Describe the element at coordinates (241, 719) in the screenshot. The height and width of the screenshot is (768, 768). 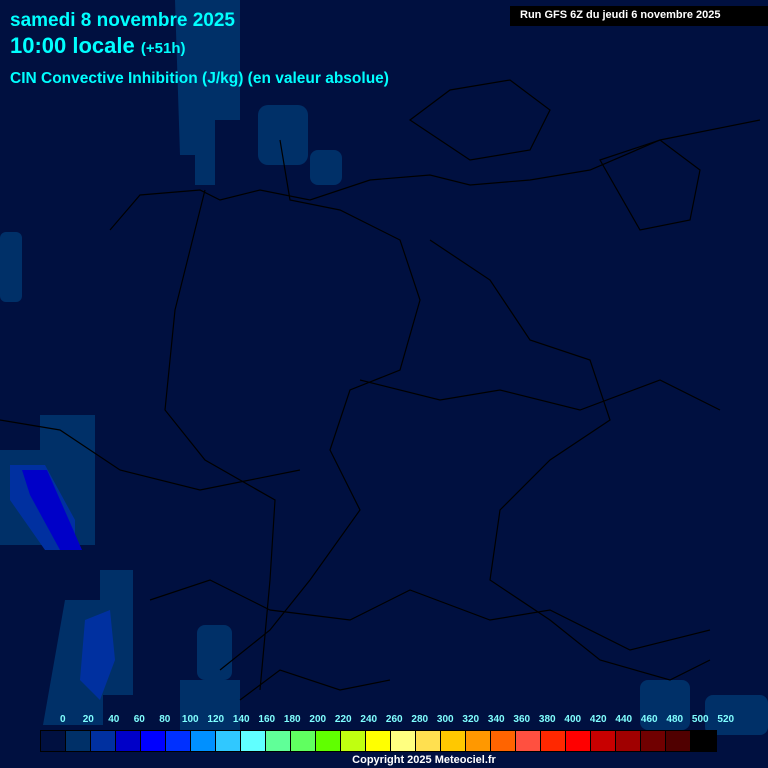
I see `legend-label: 140` at that location.